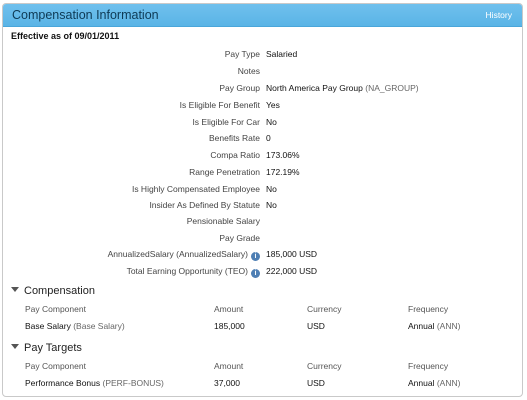 The image size is (527, 400). I want to click on field-label: Pay Group, so click(239, 88).